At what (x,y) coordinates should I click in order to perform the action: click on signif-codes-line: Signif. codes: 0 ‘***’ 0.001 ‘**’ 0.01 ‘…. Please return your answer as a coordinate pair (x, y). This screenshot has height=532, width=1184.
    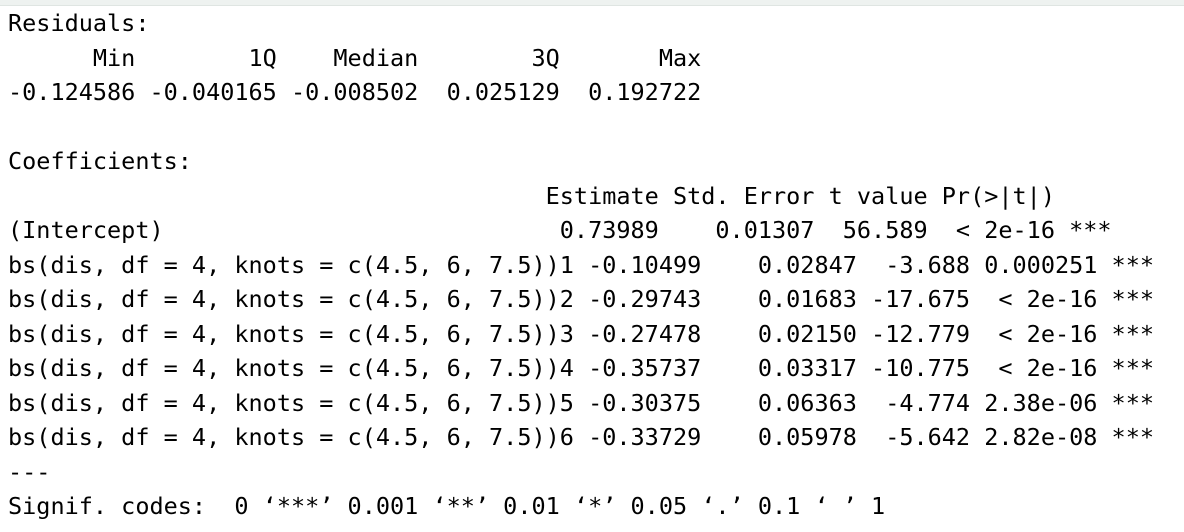
    Looking at the image, I should click on (447, 506).